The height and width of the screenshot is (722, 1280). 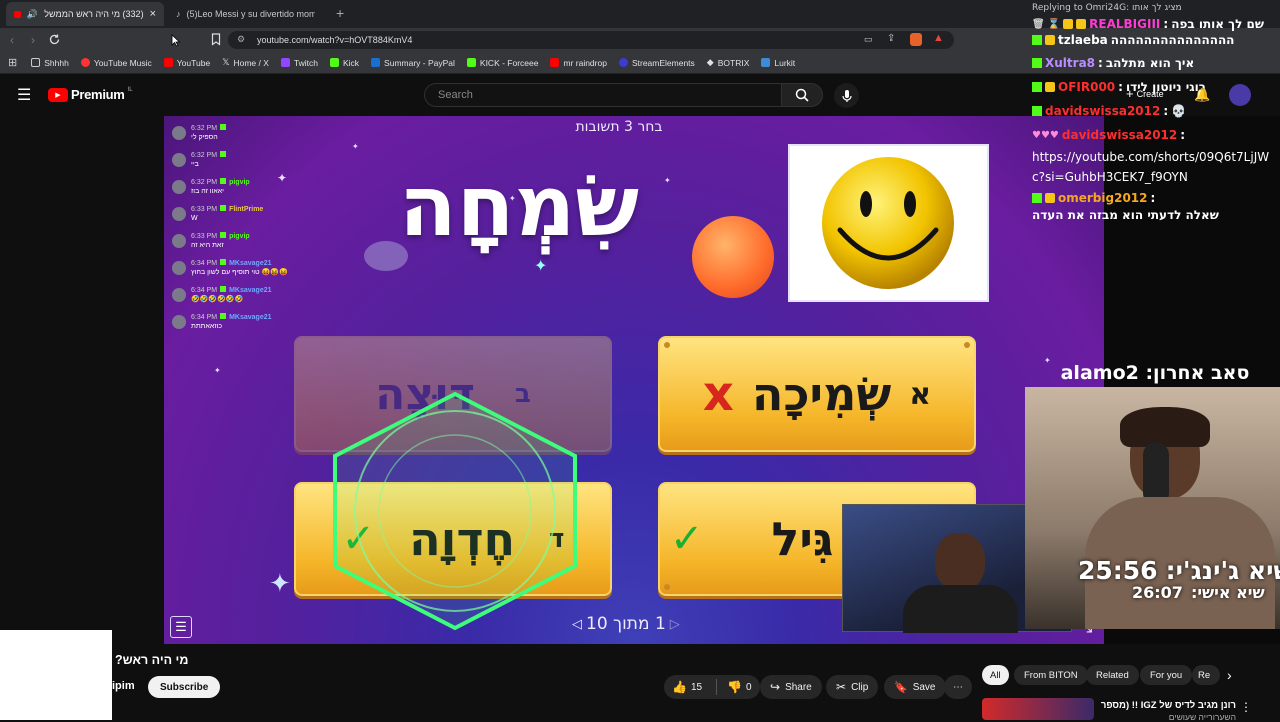 I want to click on correct-mark-icon: ✓, so click(x=687, y=539).